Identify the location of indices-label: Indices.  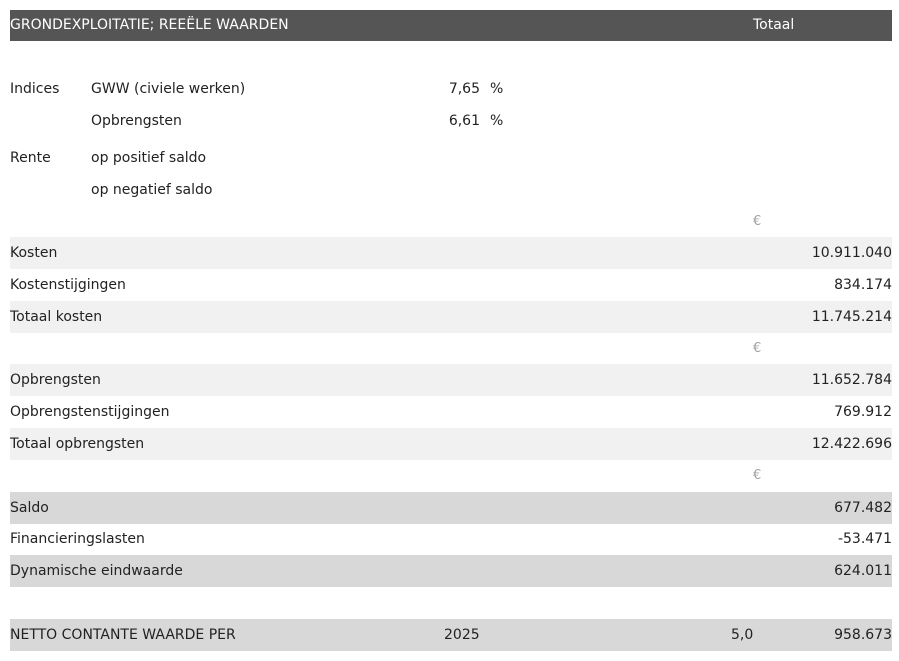
(35, 89).